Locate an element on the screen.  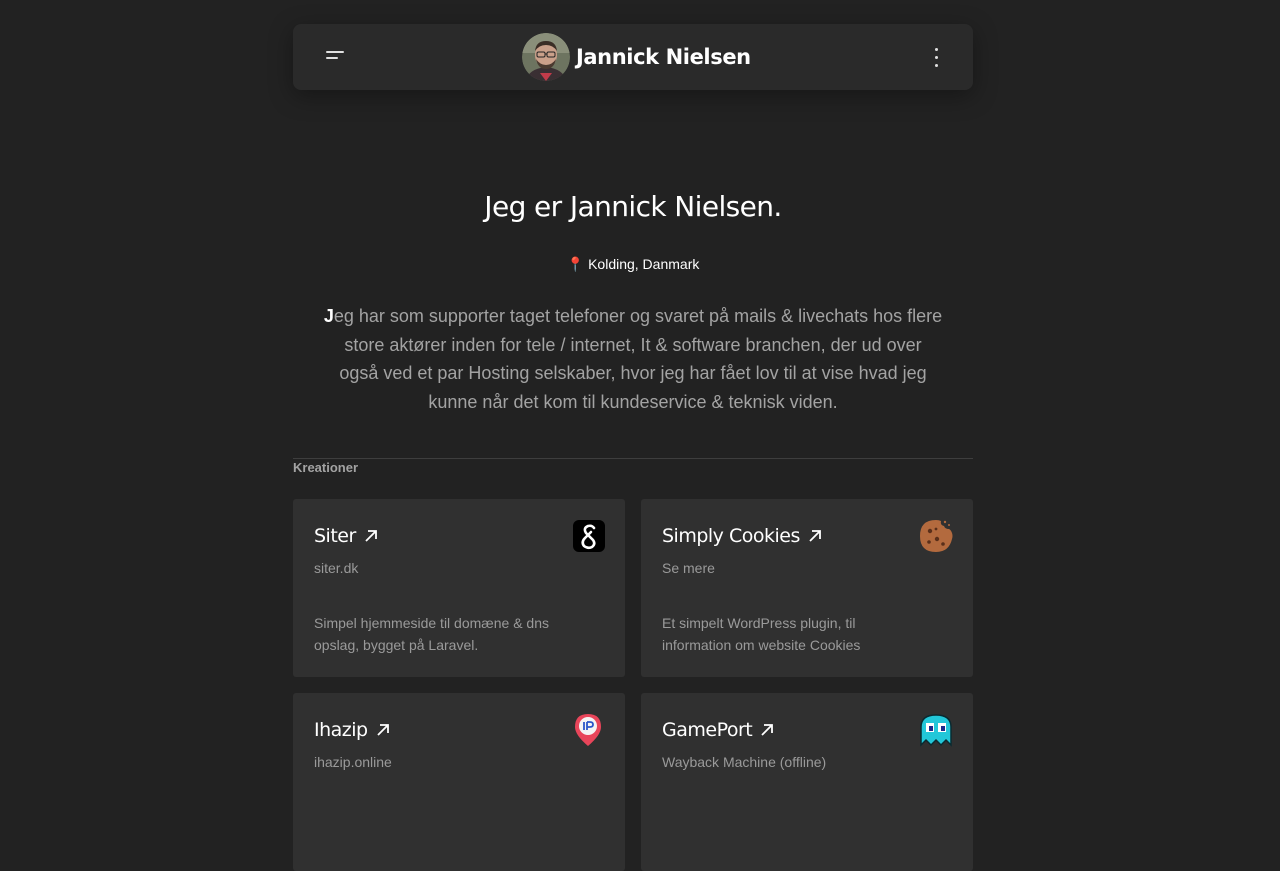
bio-initial: J is located at coordinates (328, 316).